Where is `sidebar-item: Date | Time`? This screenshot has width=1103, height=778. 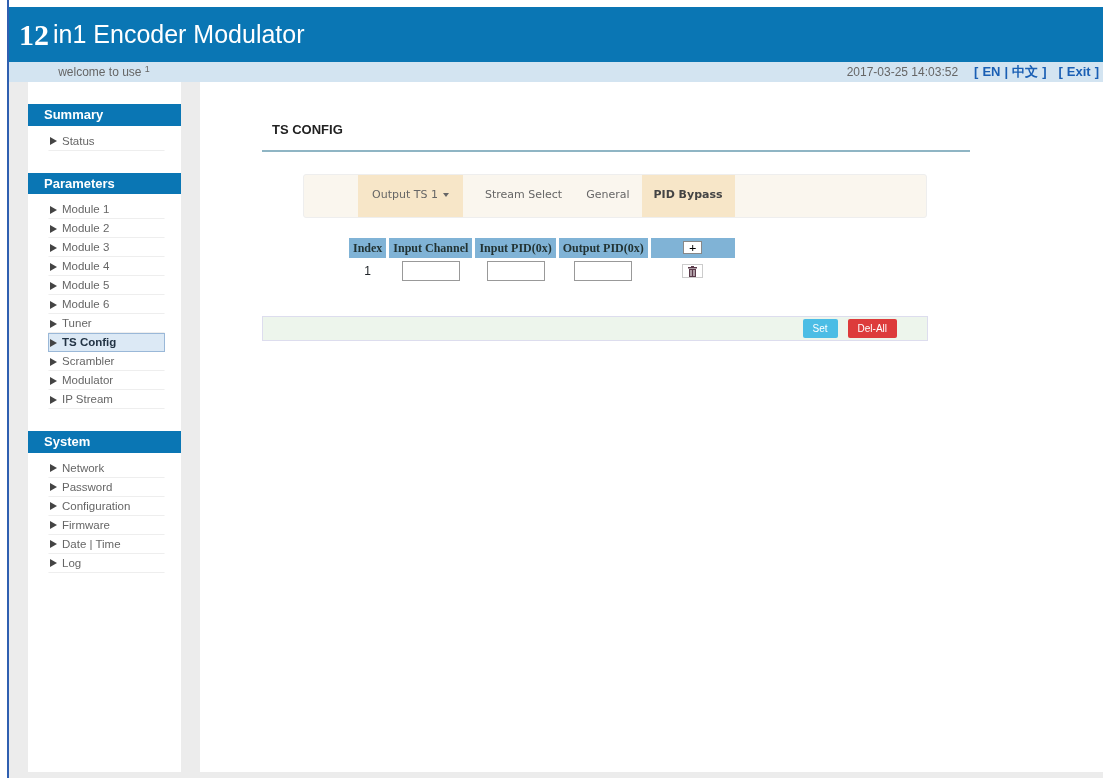 sidebar-item: Date | Time is located at coordinates (106, 544).